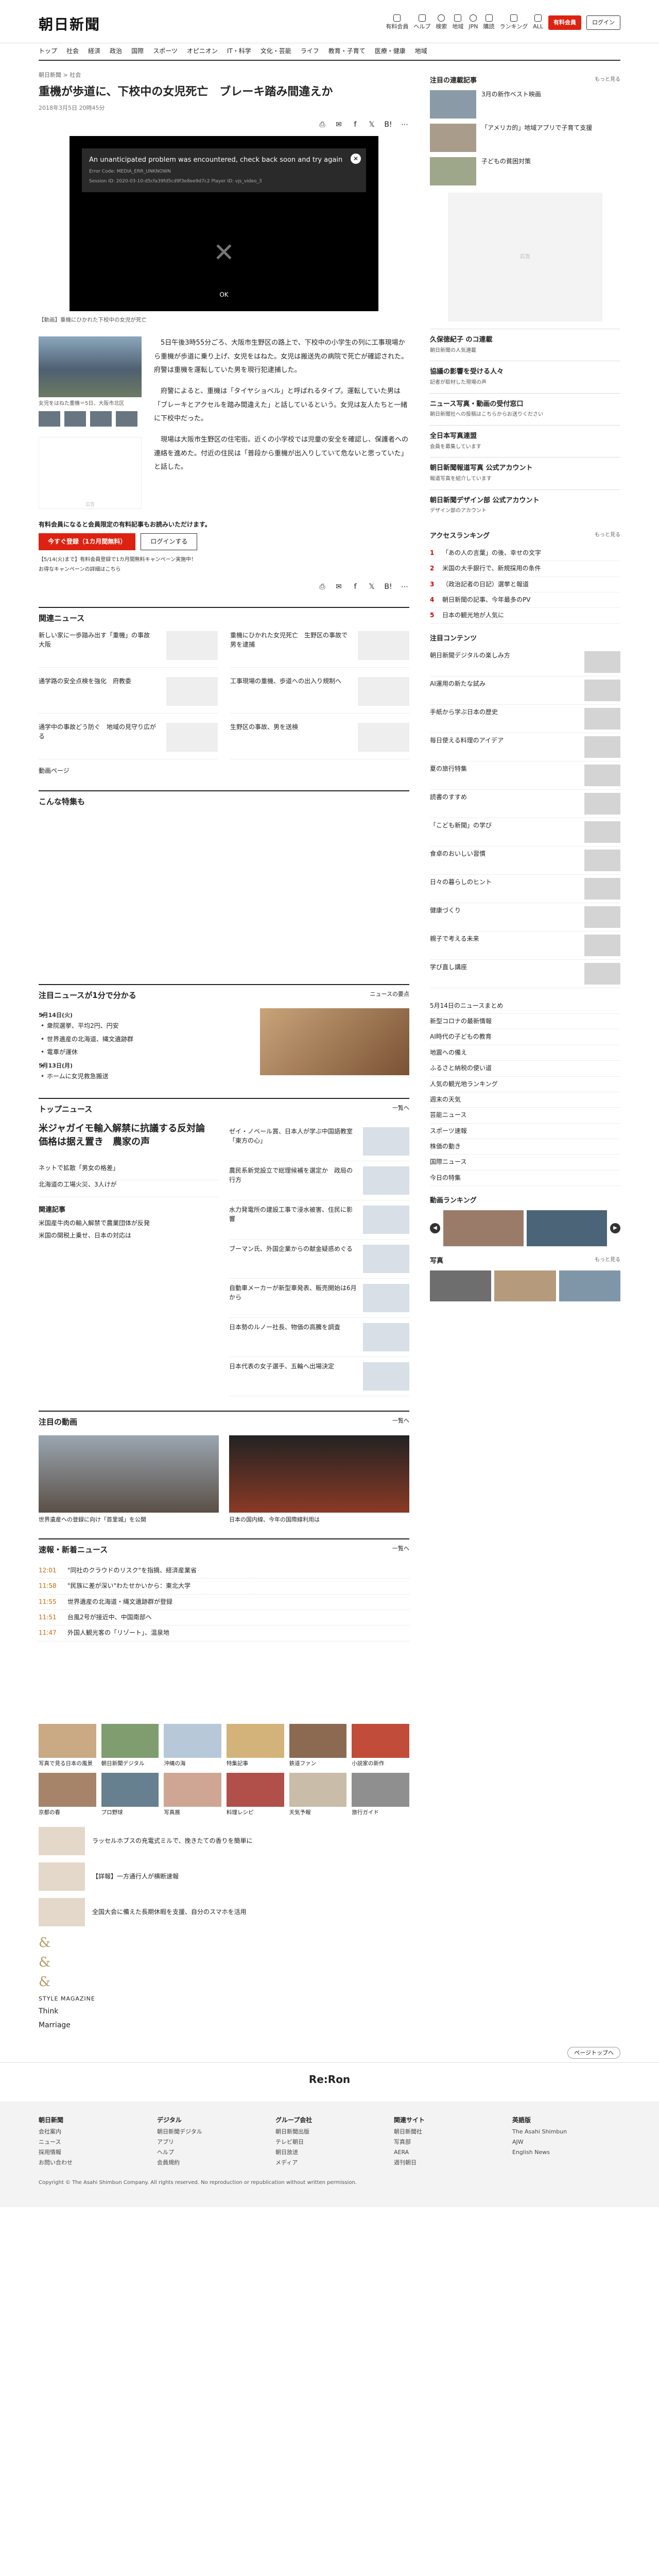 This screenshot has width=659, height=2576. Describe the element at coordinates (489, 22) in the screenshot. I see `util-item: 購読` at that location.